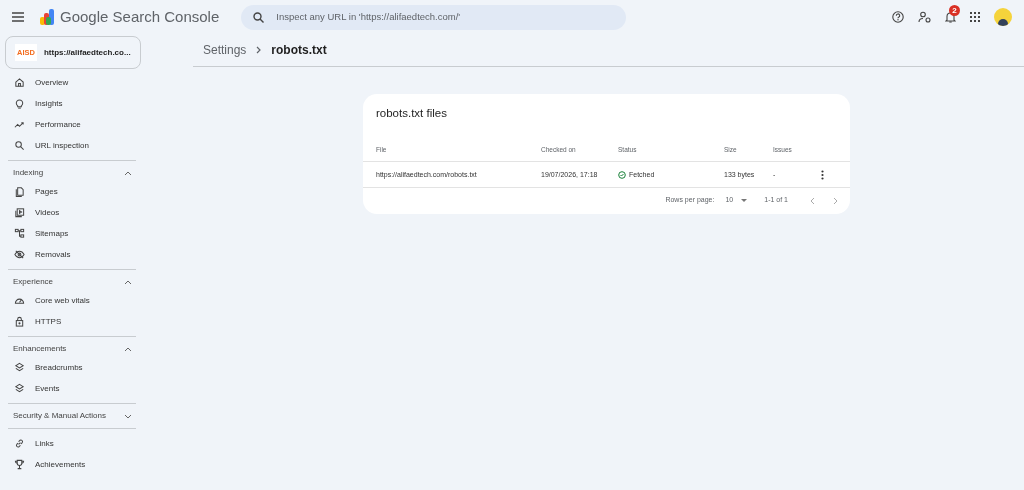 The width and height of the screenshot is (1024, 490). What do you see at coordinates (71, 103) in the screenshot?
I see `sidebar-item: Insights` at bounding box center [71, 103].